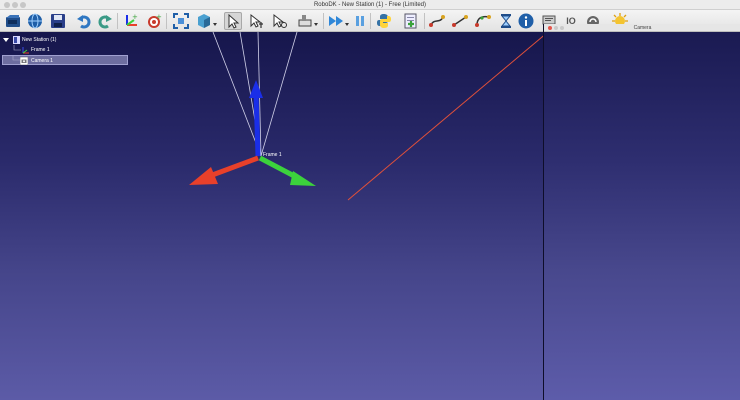 The image size is (740, 400). Describe the element at coordinates (58, 21) in the screenshot. I see `save-icon` at that location.